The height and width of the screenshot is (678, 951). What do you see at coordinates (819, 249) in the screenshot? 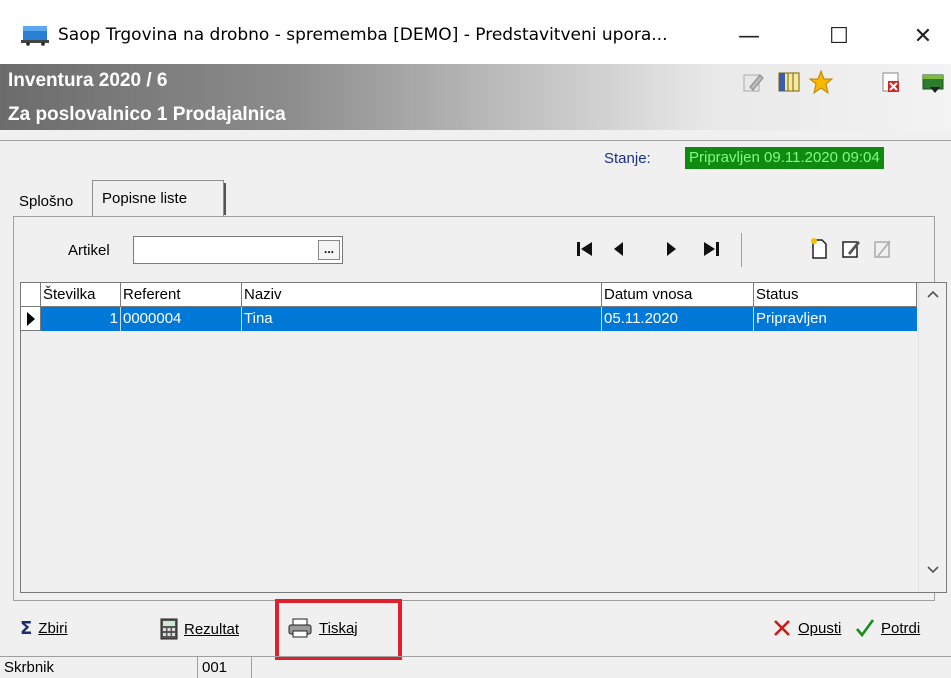
I see `new-record-icon` at bounding box center [819, 249].